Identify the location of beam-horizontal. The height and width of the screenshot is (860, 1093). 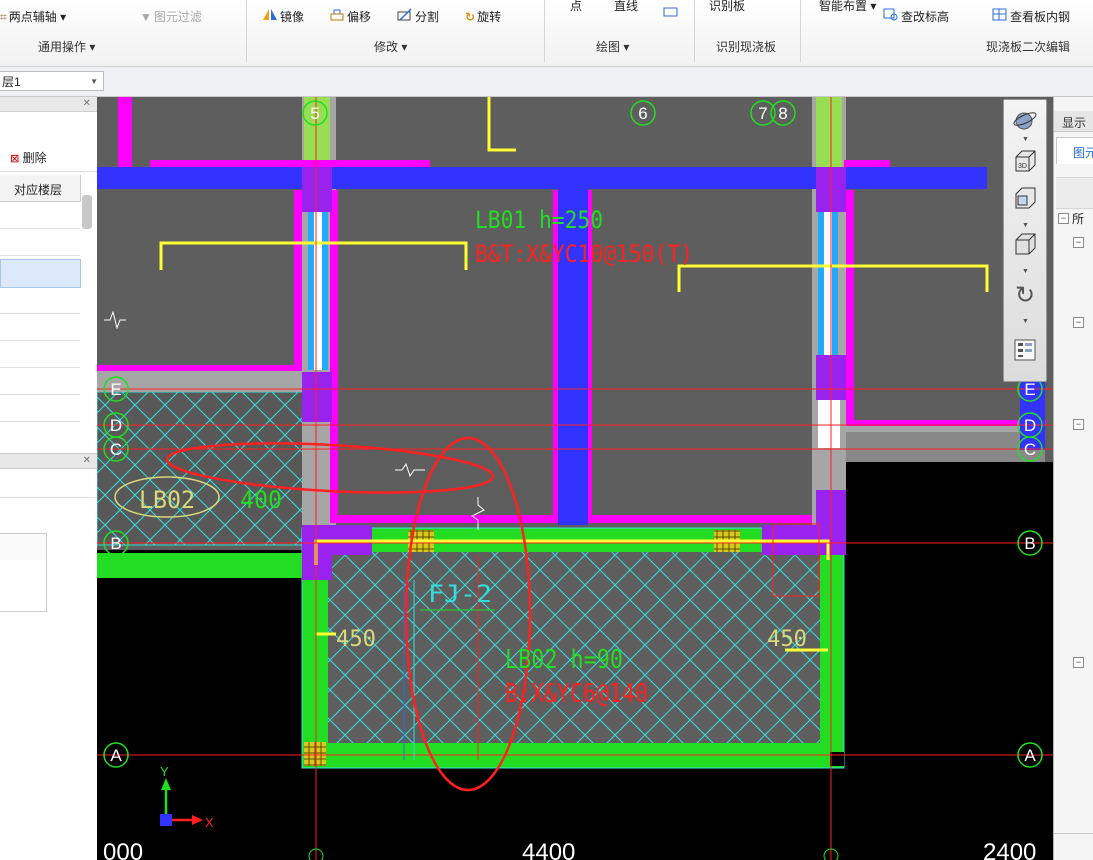
(542, 178).